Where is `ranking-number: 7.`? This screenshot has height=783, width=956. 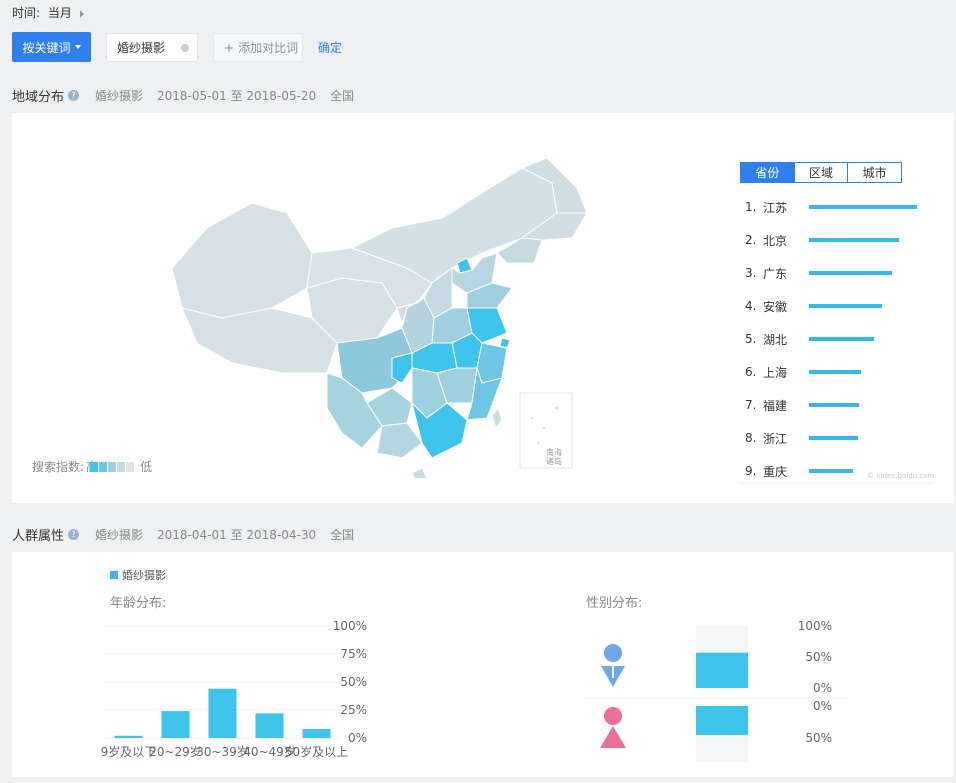
ranking-number: 7. is located at coordinates (751, 405).